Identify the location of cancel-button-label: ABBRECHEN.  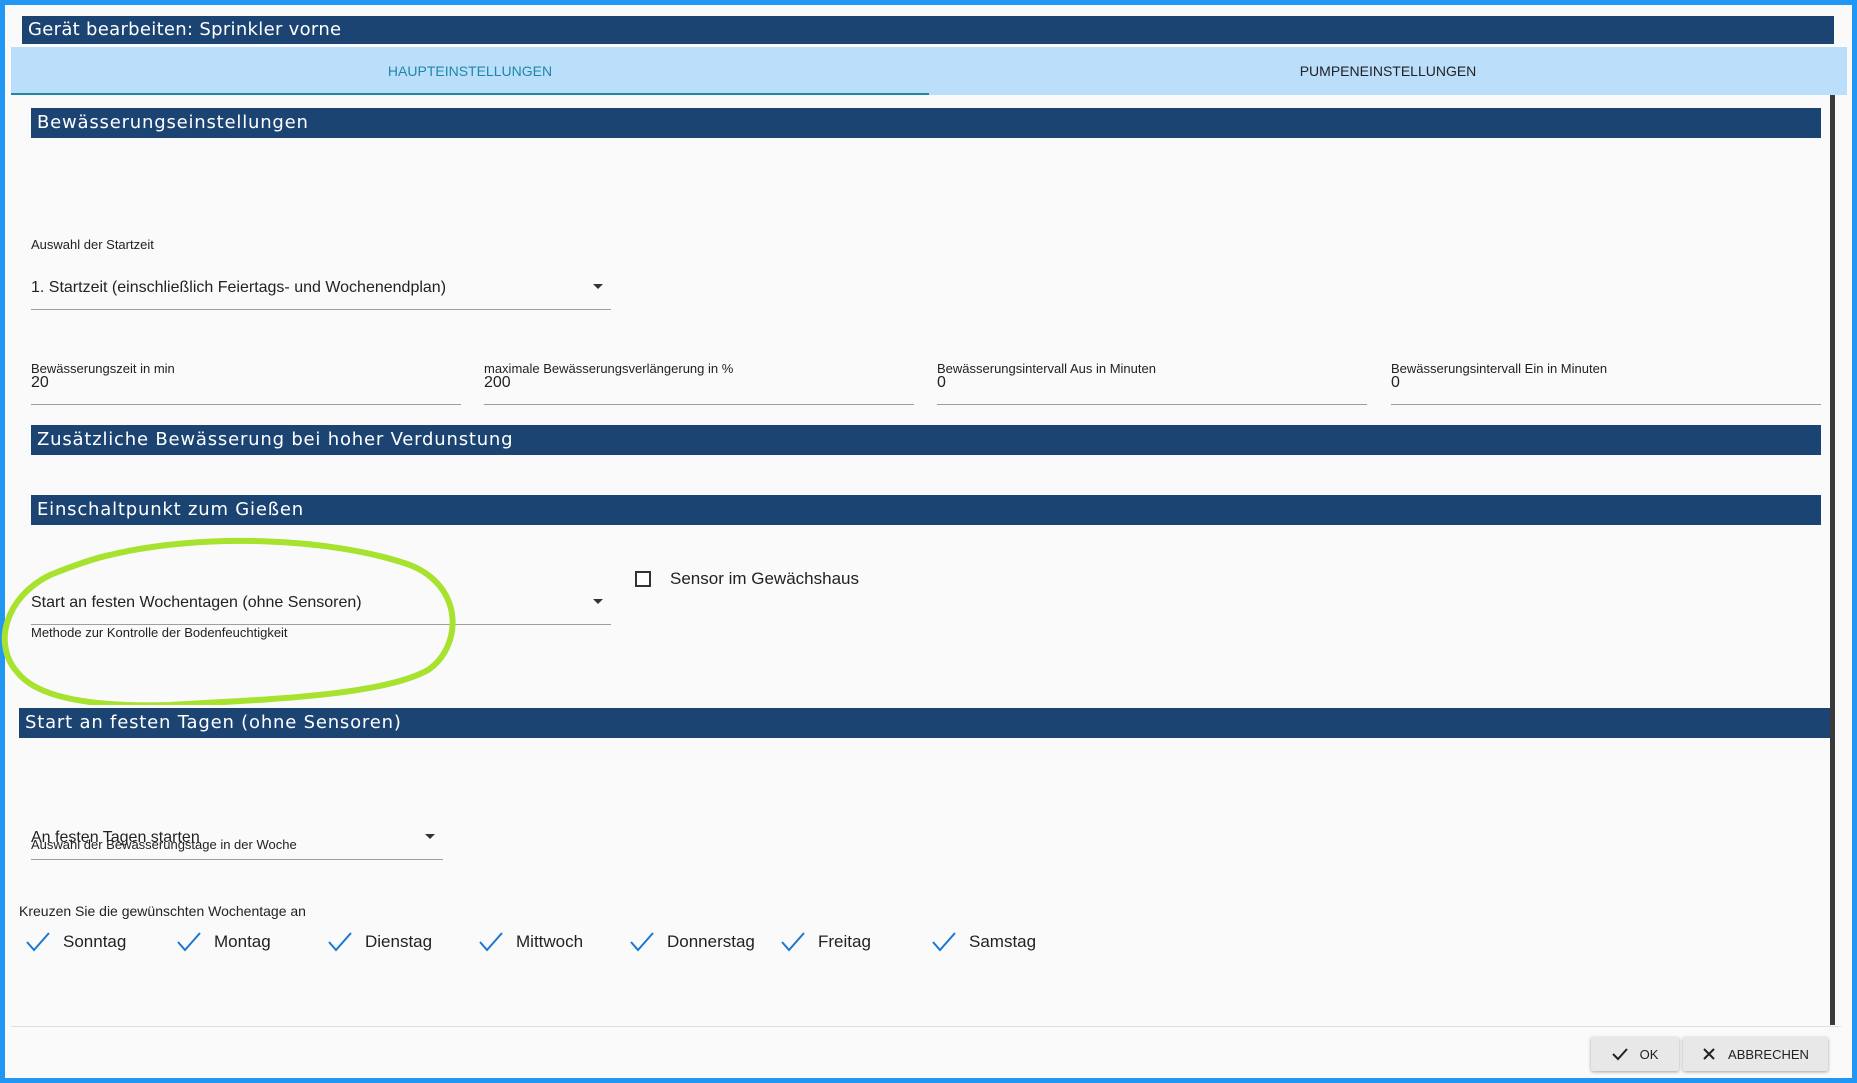
(1768, 1054).